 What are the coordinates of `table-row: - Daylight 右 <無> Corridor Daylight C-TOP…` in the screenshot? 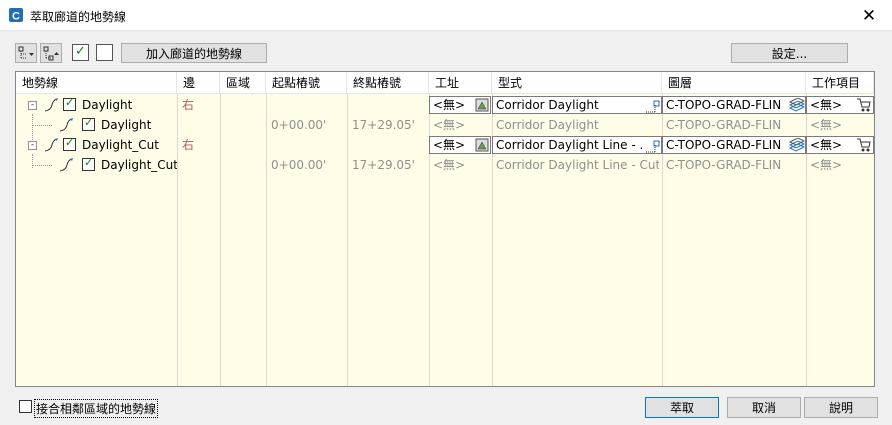 It's located at (445, 105).